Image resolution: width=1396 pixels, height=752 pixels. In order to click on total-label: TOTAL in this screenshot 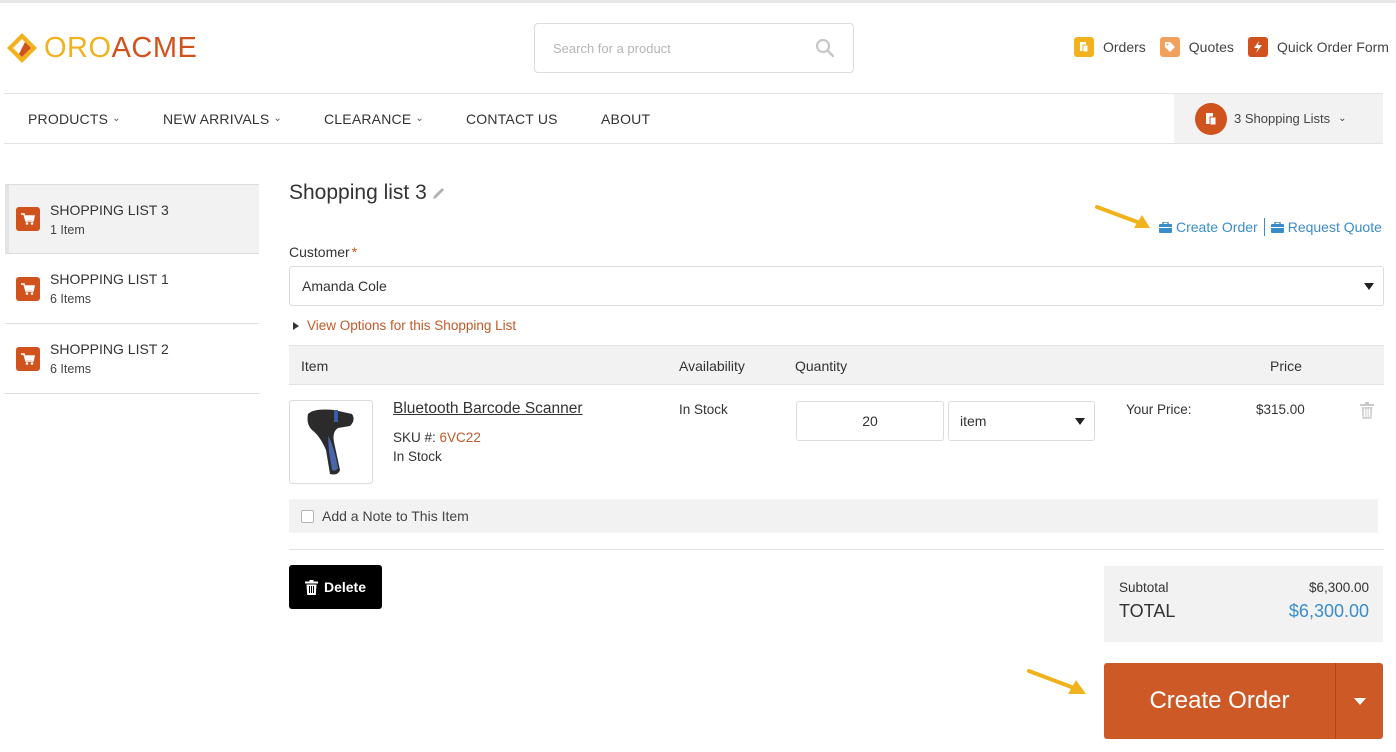, I will do `click(1147, 611)`.